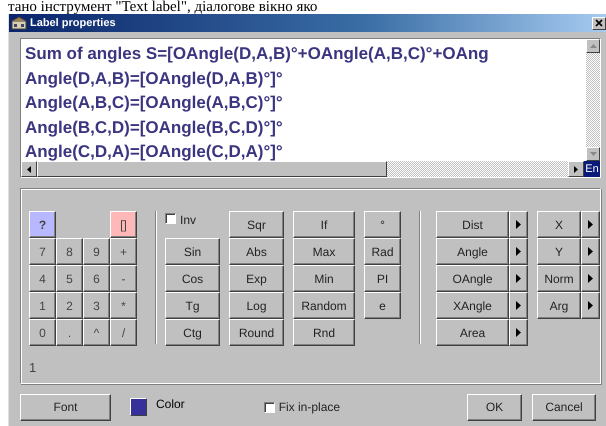 Image resolution: width=606 pixels, height=426 pixels. Describe the element at coordinates (559, 278) in the screenshot. I see `menu-button: Norm` at that location.